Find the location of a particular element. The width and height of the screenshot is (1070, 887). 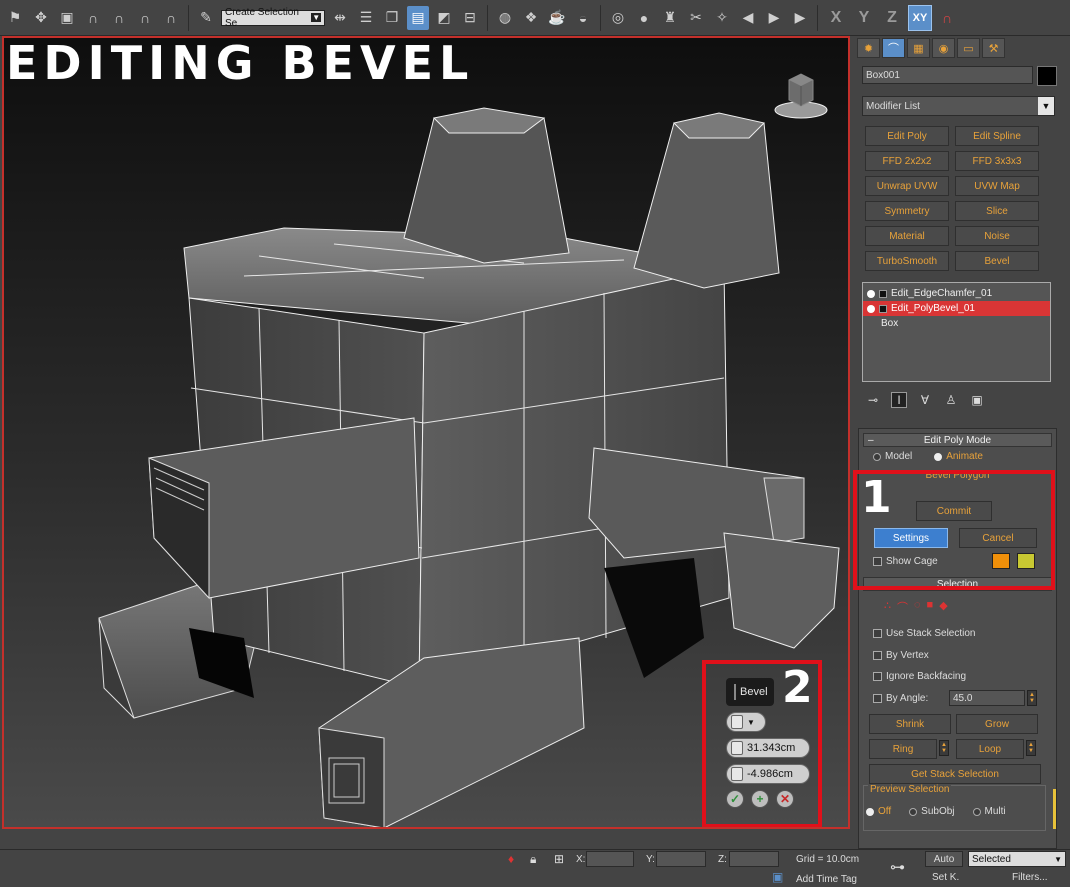

bookmark-icon: ⚑ is located at coordinates (15, 18).